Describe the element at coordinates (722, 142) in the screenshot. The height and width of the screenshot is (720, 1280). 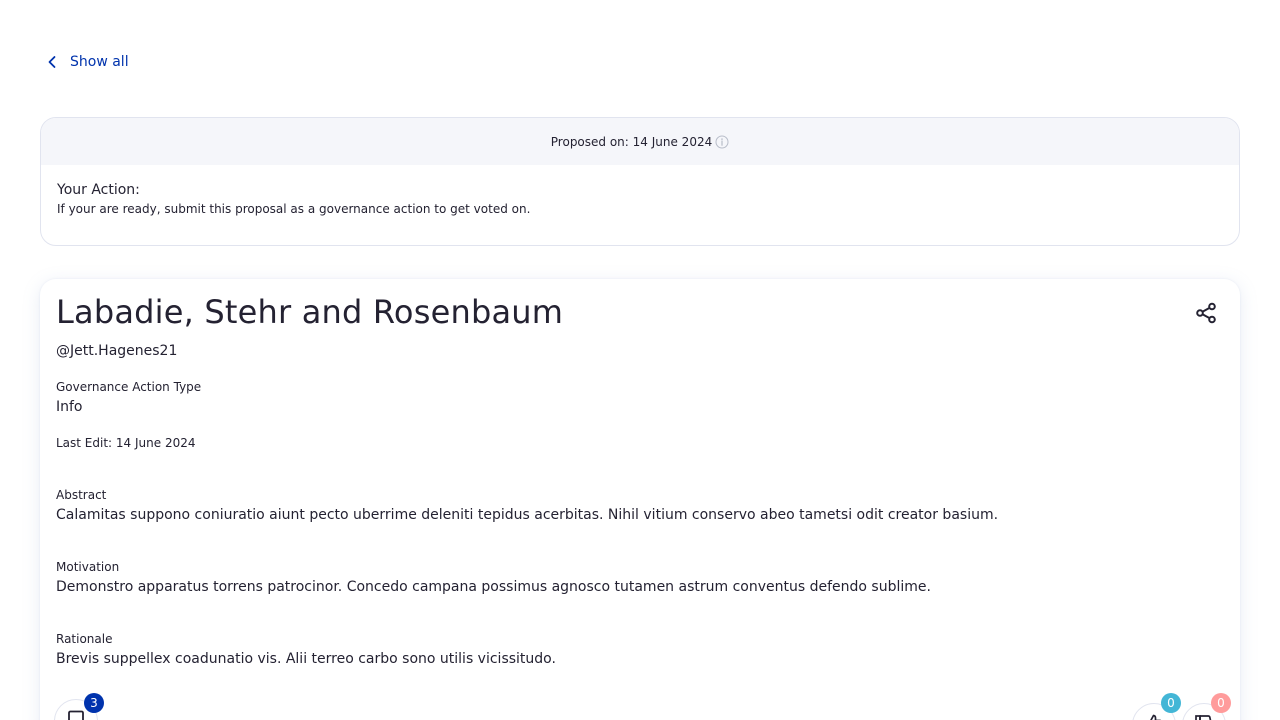
I see `info-icon` at that location.